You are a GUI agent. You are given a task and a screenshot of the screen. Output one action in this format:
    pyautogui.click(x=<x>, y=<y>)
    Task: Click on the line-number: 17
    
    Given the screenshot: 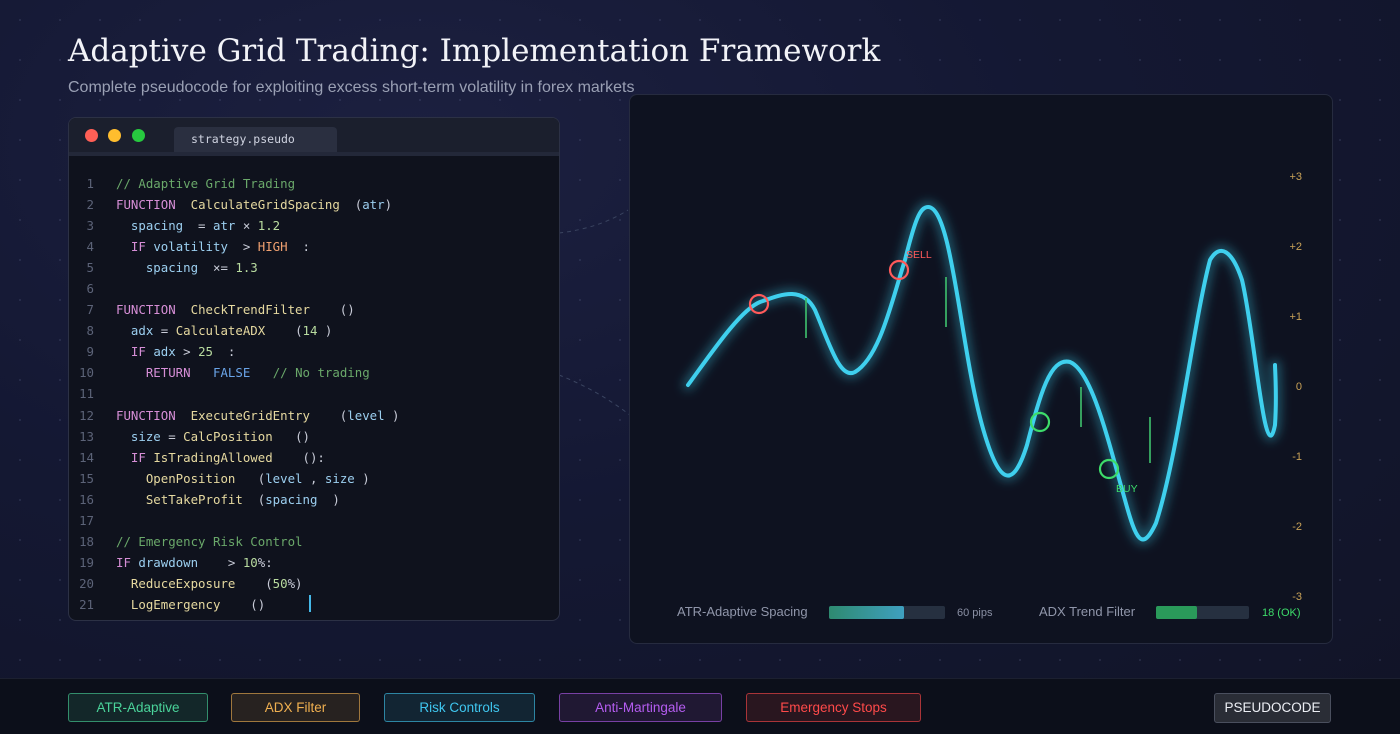 What is the action you would take?
    pyautogui.click(x=86, y=520)
    